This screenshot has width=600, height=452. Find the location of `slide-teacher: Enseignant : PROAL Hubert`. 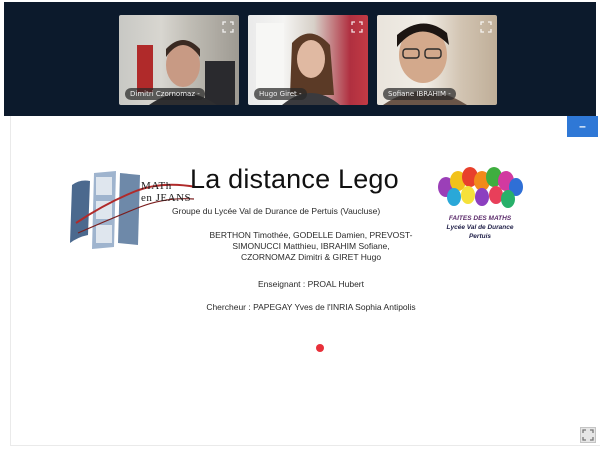

slide-teacher: Enseignant : PROAL Hubert is located at coordinates (311, 284).